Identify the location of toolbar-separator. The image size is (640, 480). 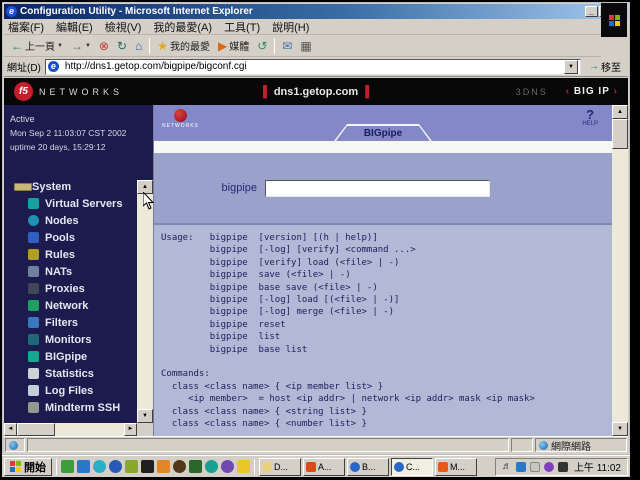
(275, 45).